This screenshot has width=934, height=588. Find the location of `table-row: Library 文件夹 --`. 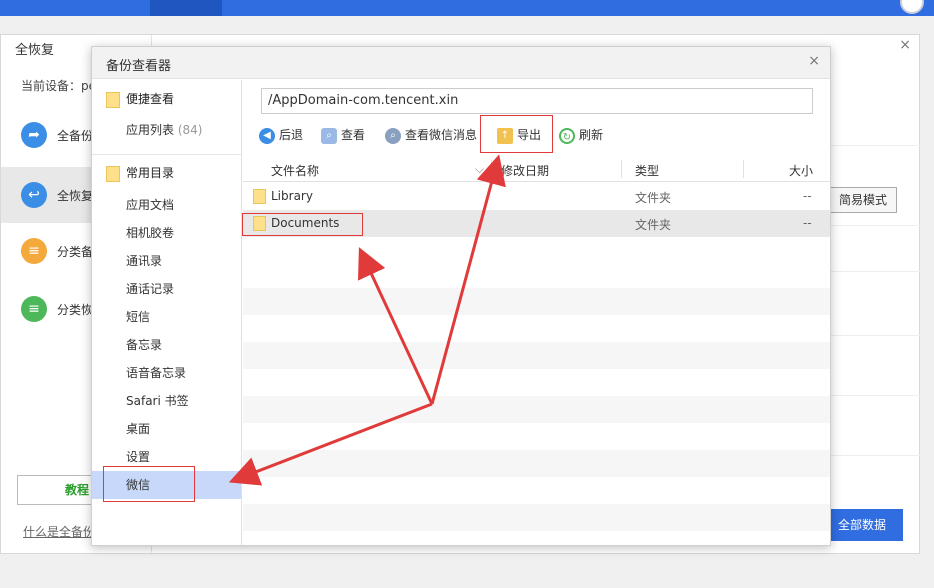

table-row: Library 文件夹 -- is located at coordinates (536, 196).